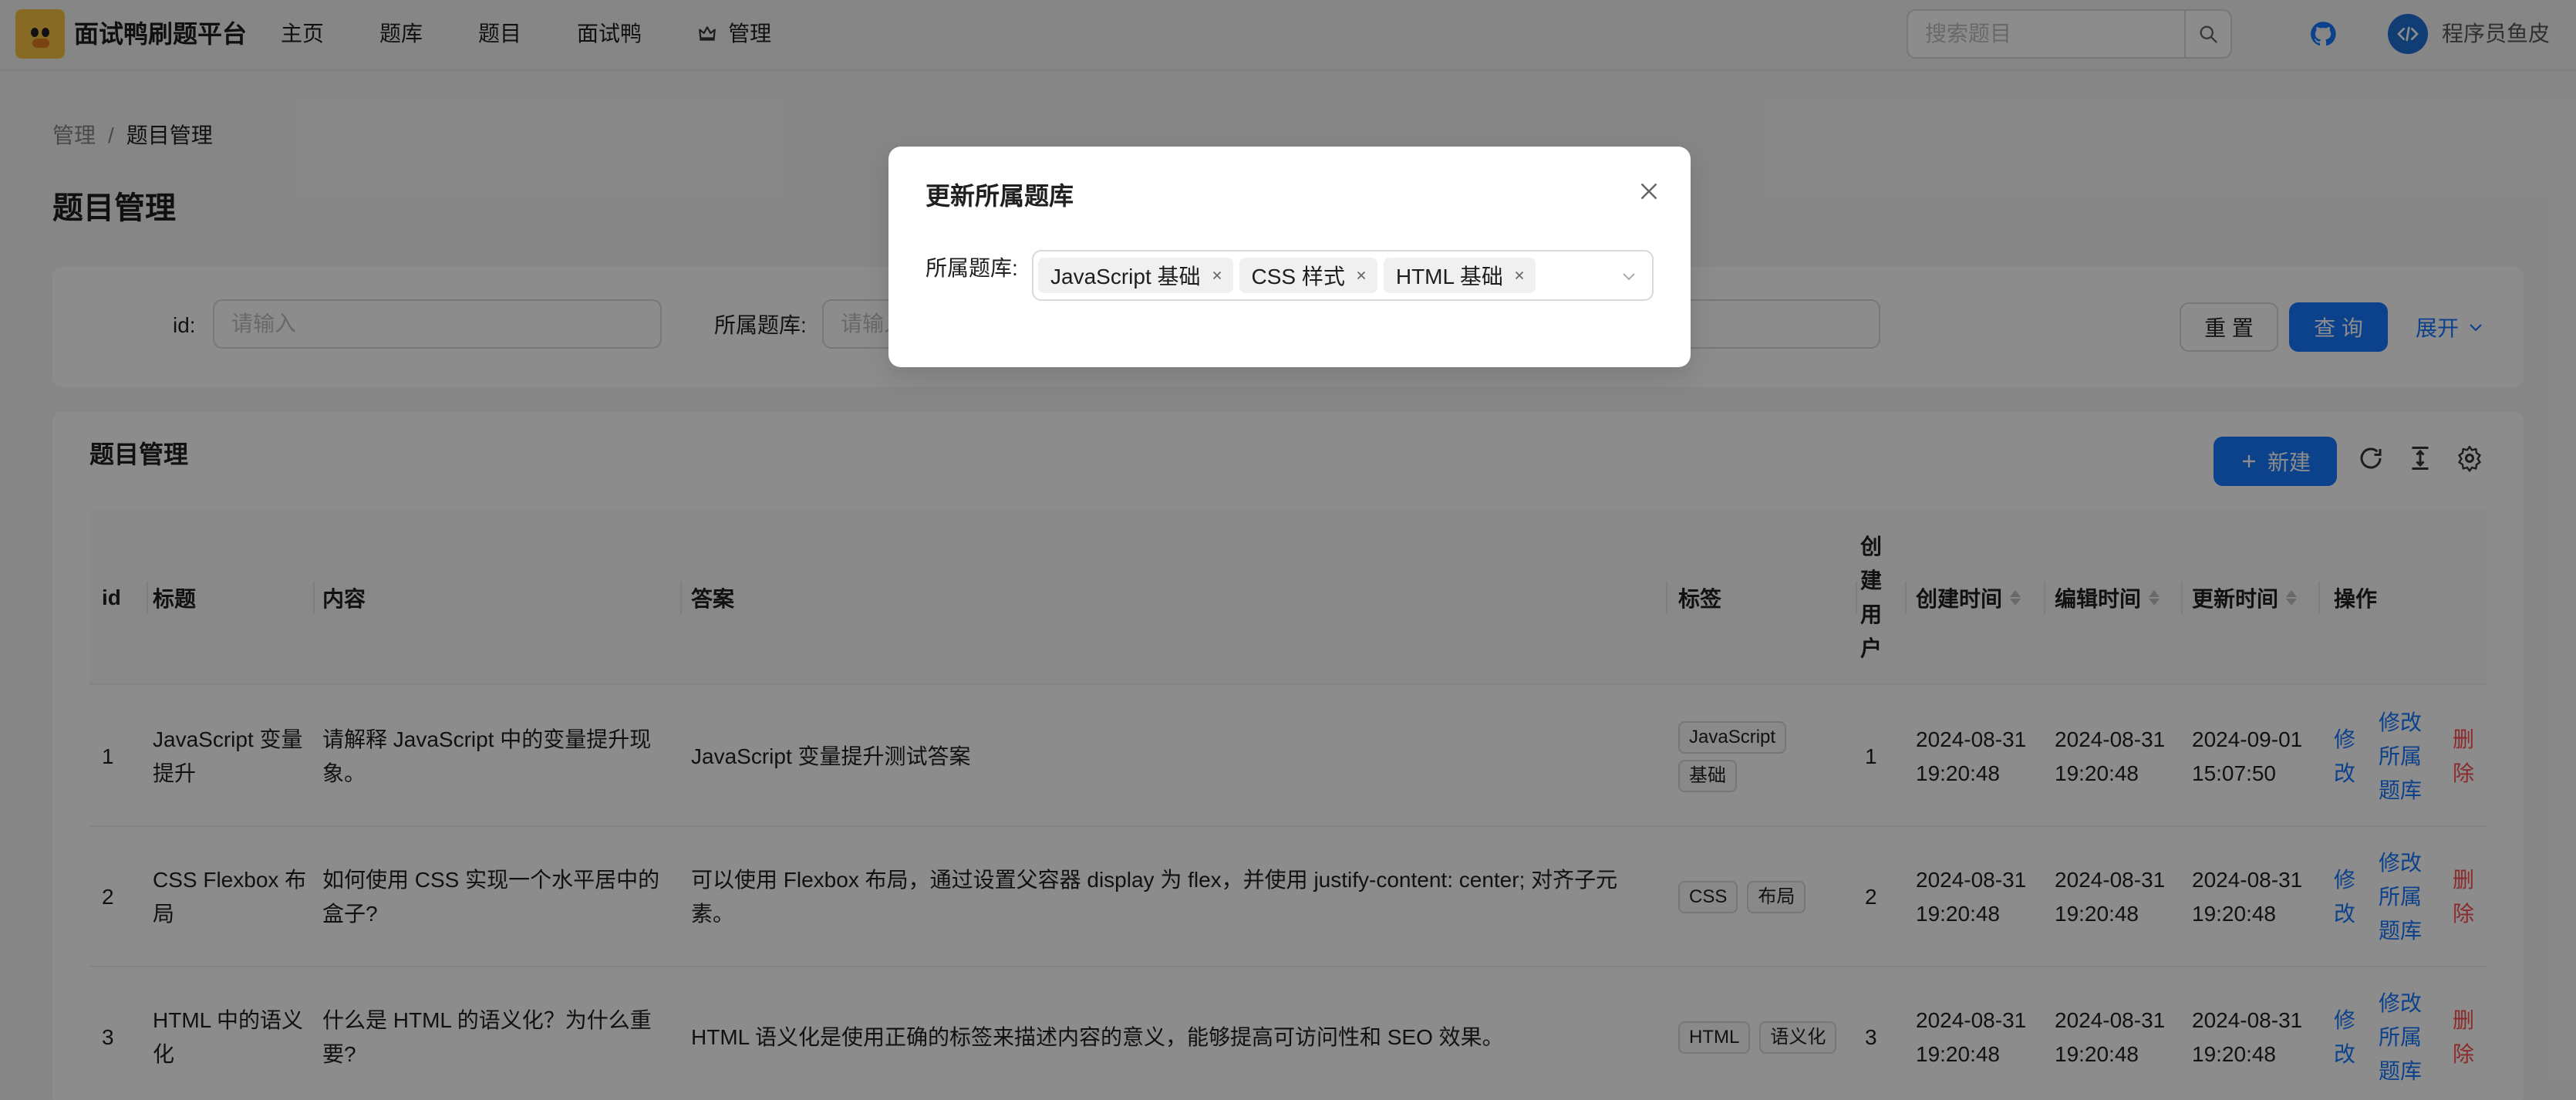 Image resolution: width=2576 pixels, height=1100 pixels. What do you see at coordinates (1459, 275) in the screenshot?
I see `selected-tag: HTML 基础` at bounding box center [1459, 275].